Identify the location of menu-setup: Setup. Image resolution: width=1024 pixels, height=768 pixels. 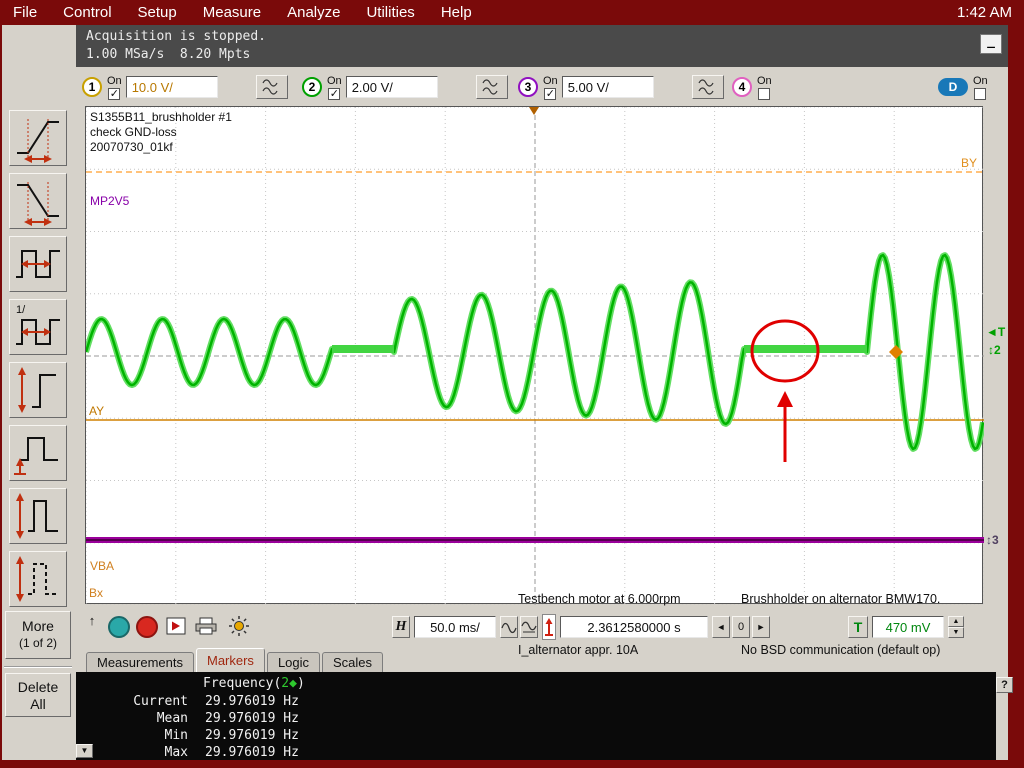
(157, 12).